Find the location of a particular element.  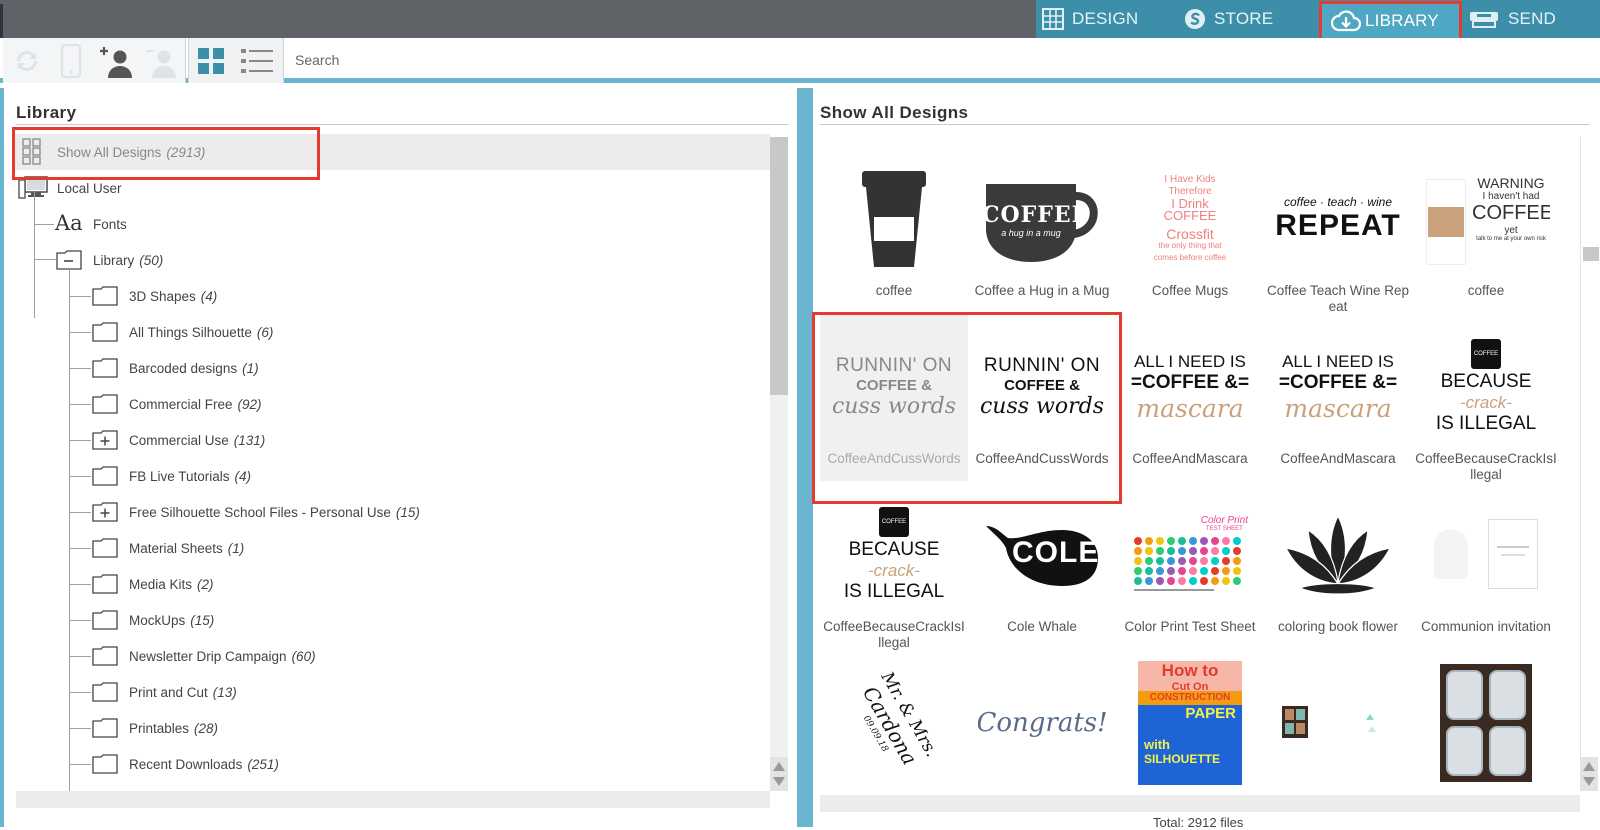

fonts-item: Aa Fonts is located at coordinates (392, 224).